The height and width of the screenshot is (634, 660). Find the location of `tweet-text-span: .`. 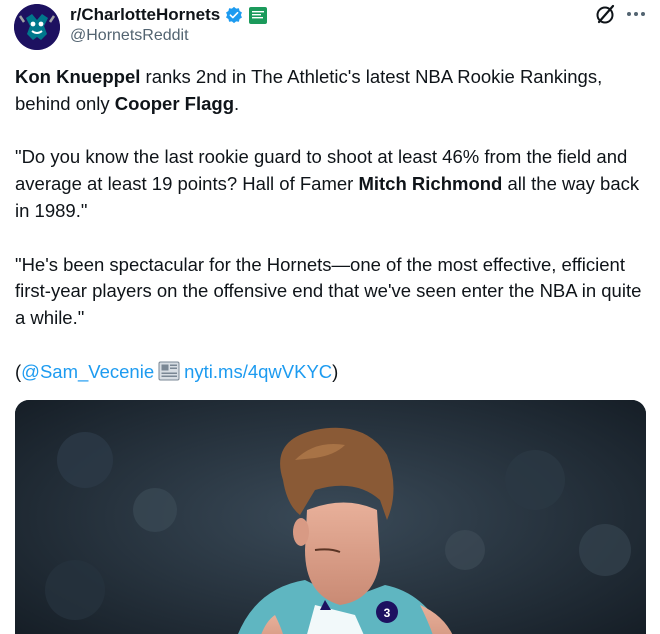

tweet-text-span: . is located at coordinates (237, 103).